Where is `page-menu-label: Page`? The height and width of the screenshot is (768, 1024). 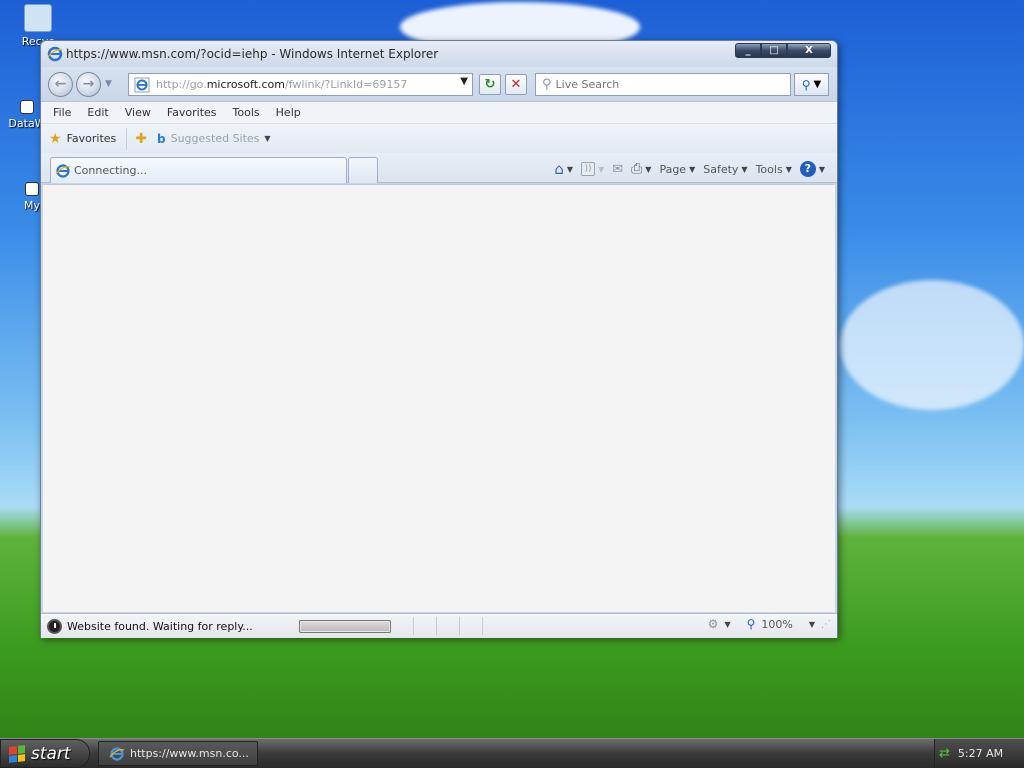 page-menu-label: Page is located at coordinates (673, 169).